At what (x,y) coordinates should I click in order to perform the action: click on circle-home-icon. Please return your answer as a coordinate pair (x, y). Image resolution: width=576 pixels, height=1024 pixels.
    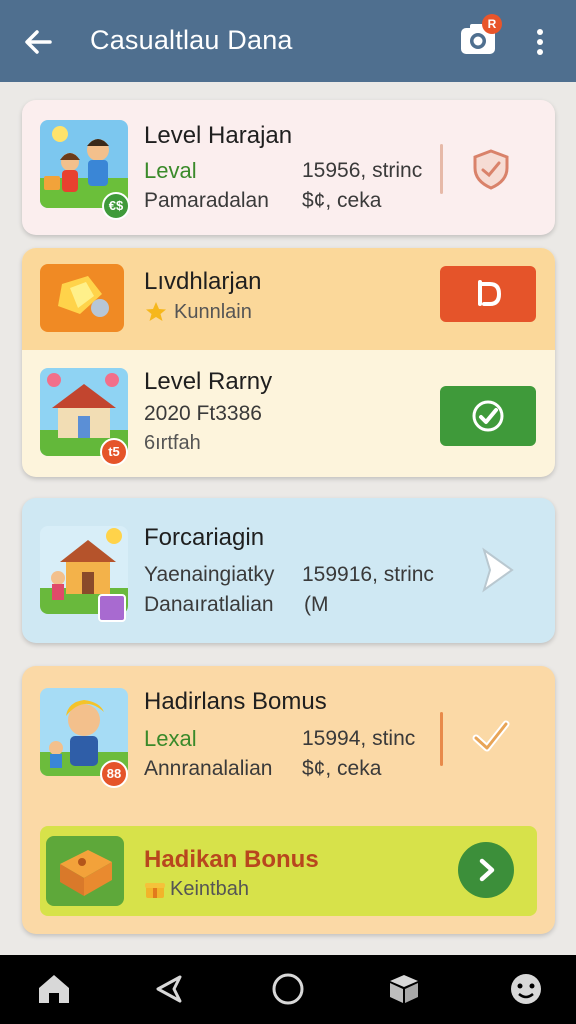
    Looking at the image, I should click on (288, 989).